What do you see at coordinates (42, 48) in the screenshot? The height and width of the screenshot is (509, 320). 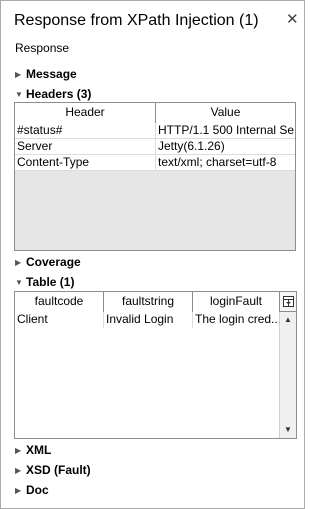 I see `response-subtitle: Response` at bounding box center [42, 48].